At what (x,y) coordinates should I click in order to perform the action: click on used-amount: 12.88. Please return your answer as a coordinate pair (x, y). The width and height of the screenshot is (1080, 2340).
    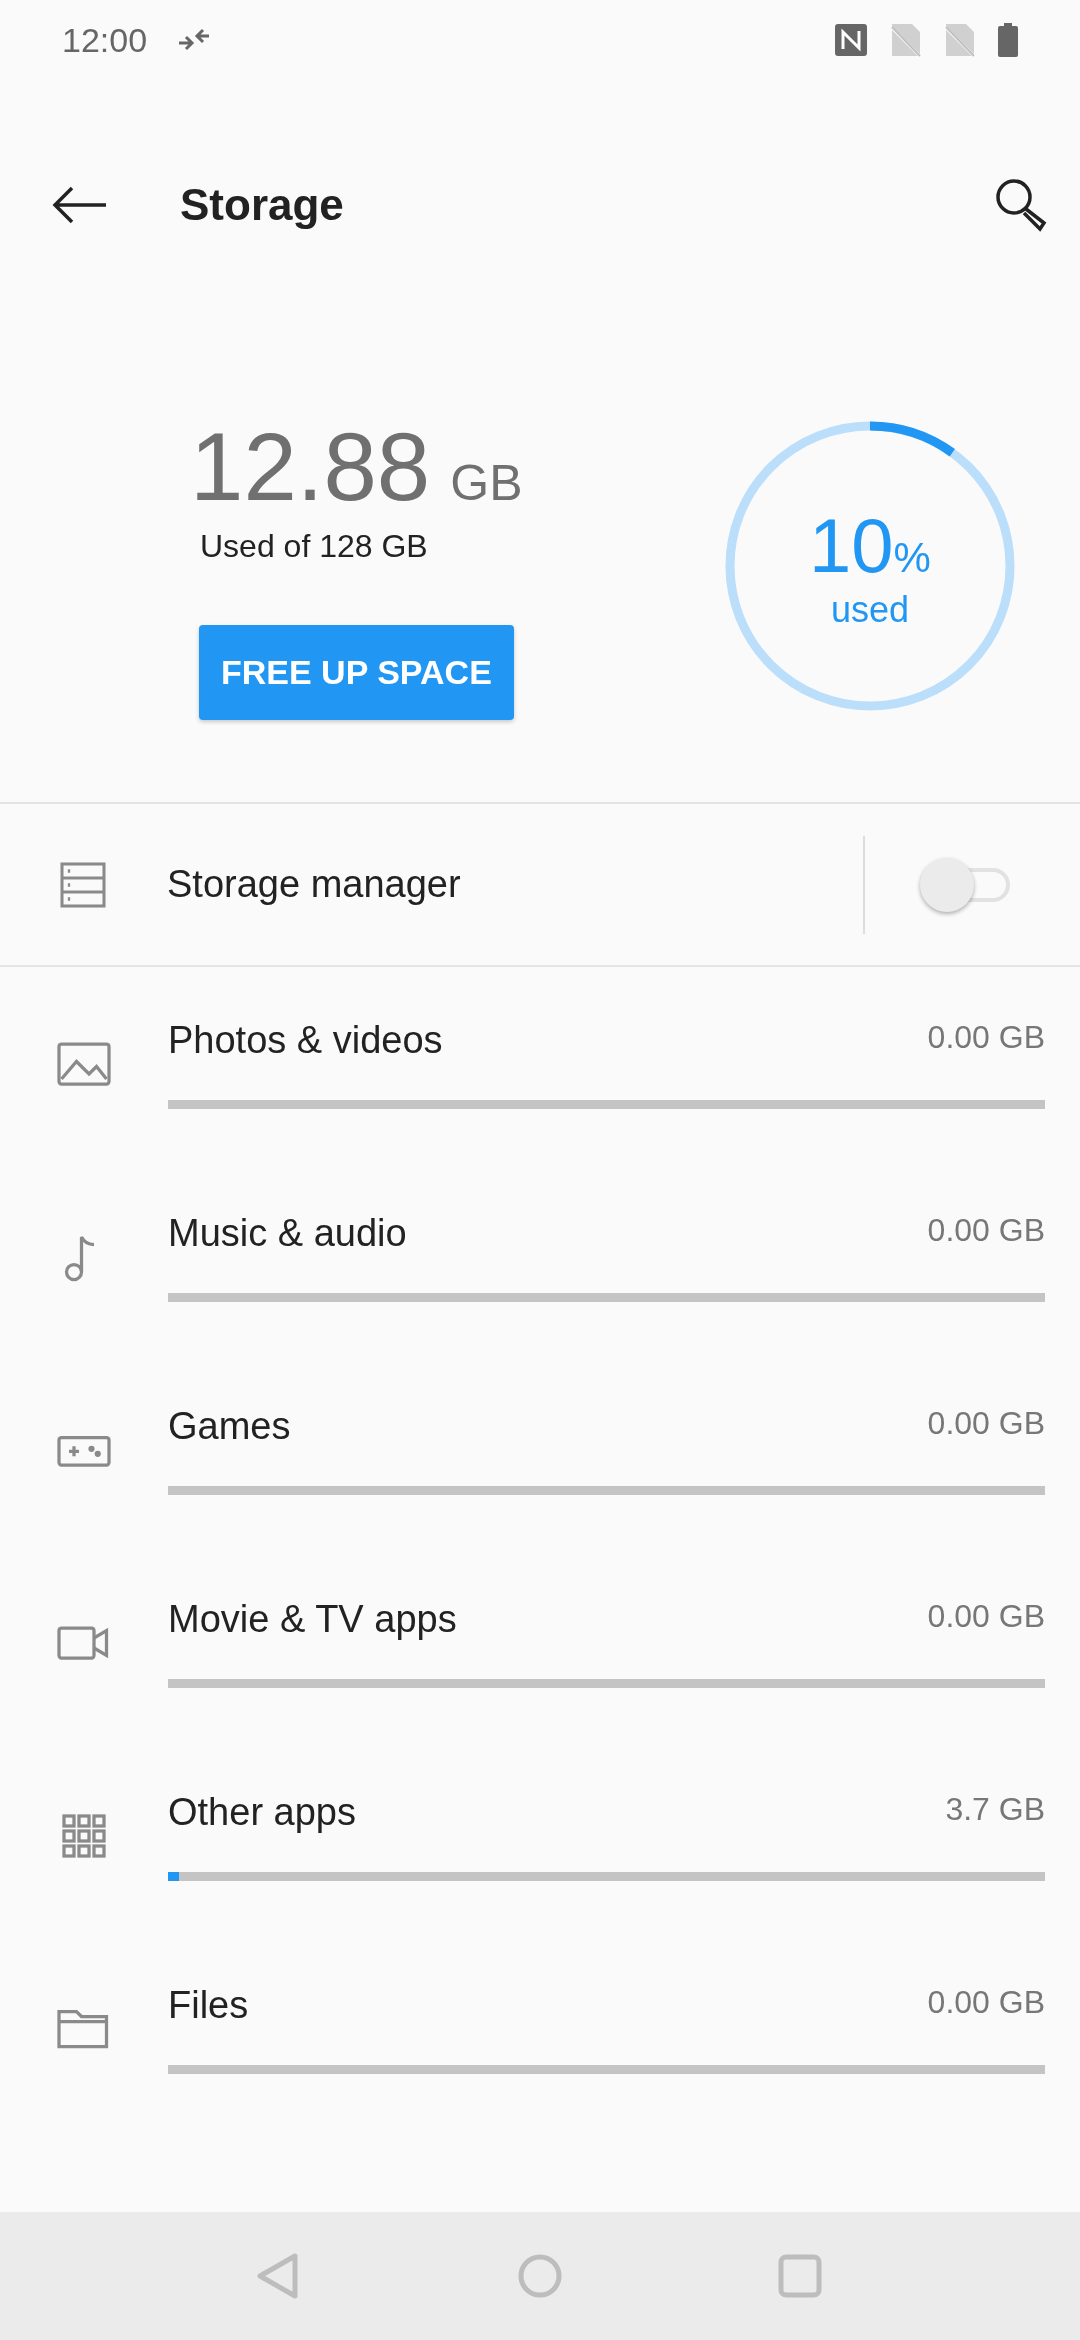
    Looking at the image, I should click on (310, 467).